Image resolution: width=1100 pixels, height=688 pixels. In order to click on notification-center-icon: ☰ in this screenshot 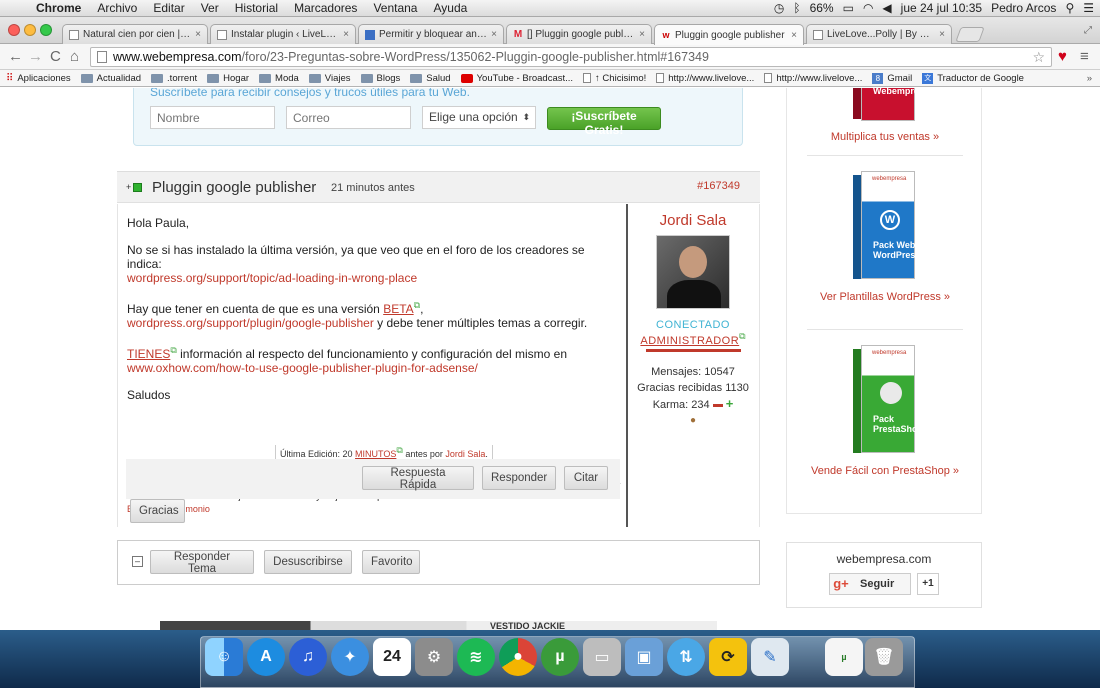, I will do `click(1088, 8)`.